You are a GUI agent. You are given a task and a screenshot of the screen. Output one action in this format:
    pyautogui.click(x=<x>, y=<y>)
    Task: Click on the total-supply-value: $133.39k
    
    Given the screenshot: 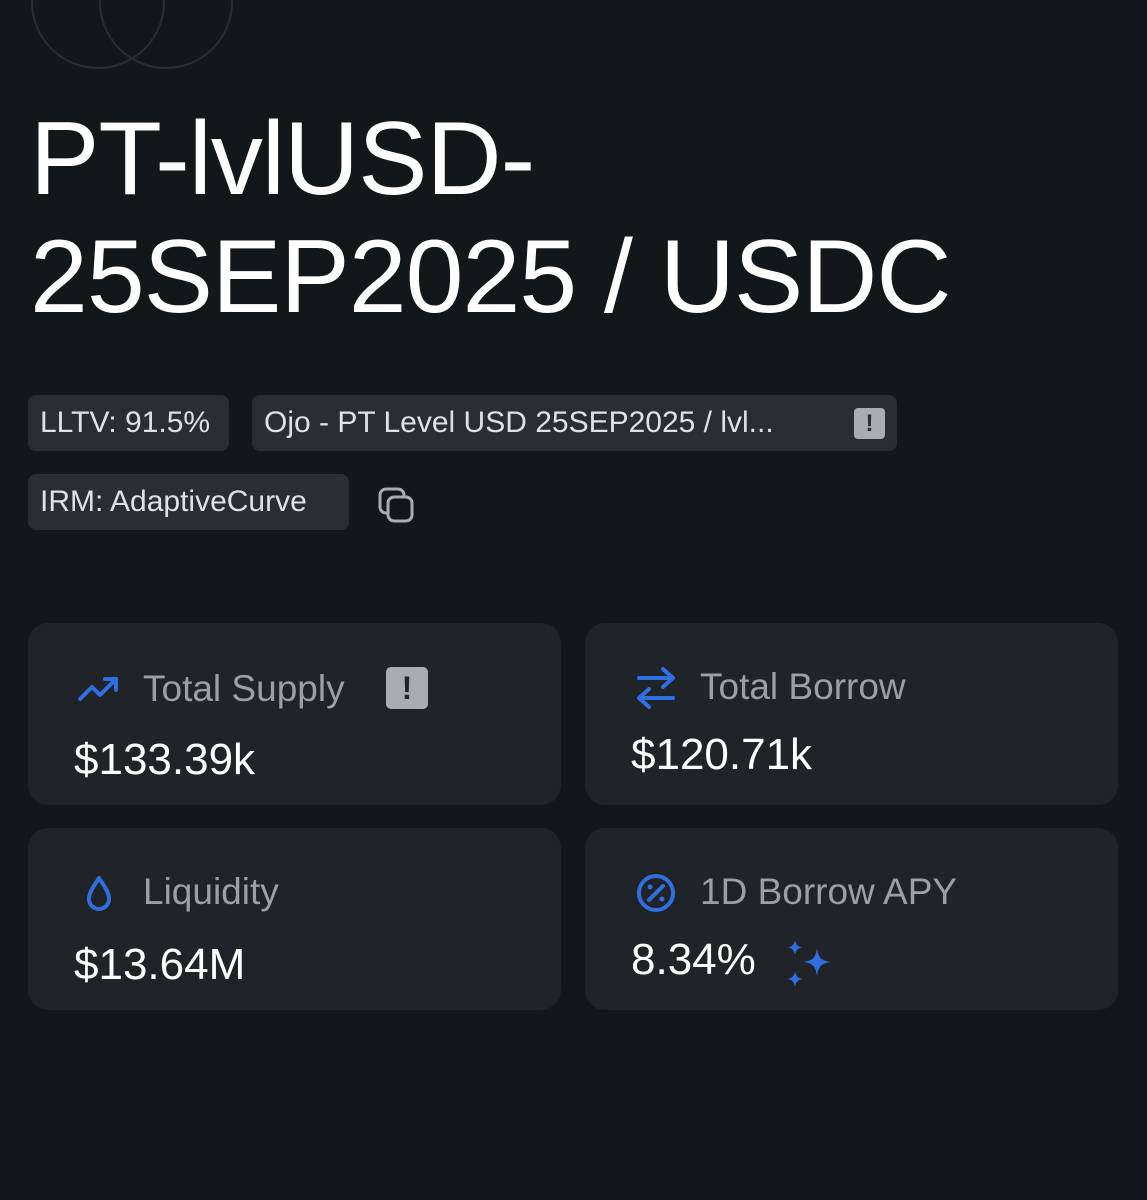 What is the action you would take?
    pyautogui.click(x=165, y=759)
    